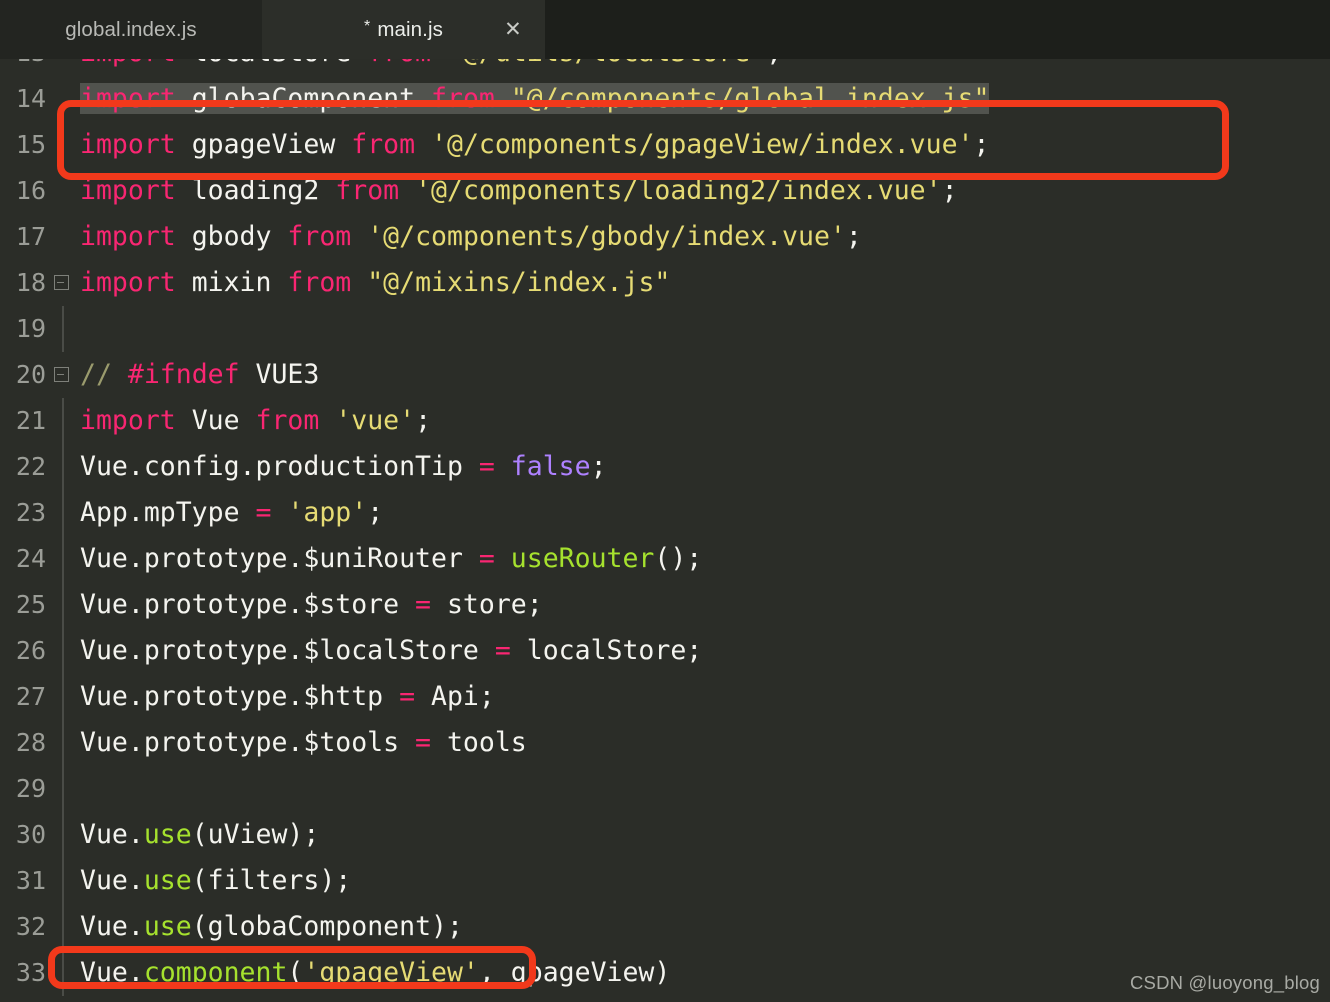 Image resolution: width=1330 pixels, height=1002 pixels. I want to click on line-content: Vue.component('gpageView', gpageView), so click(375, 972).